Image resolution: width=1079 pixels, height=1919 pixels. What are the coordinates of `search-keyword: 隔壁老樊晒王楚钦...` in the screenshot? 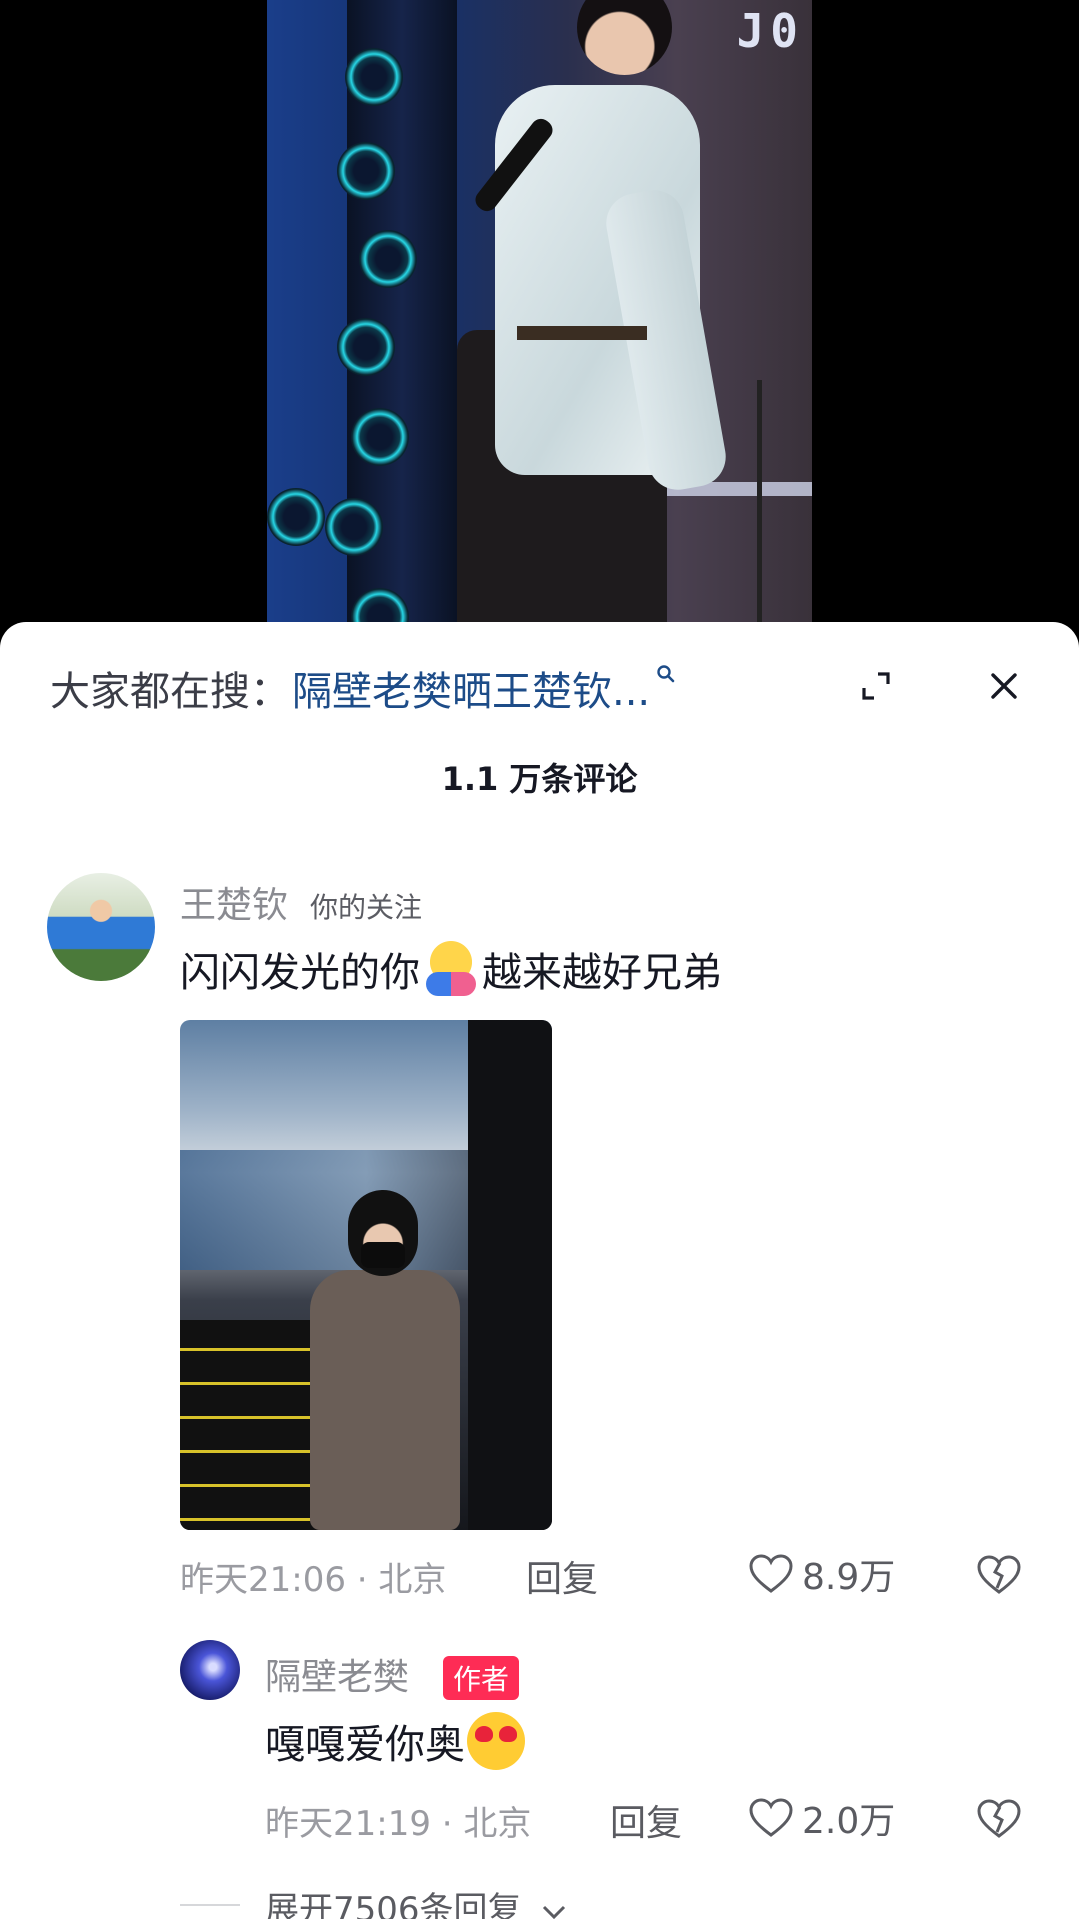 It's located at (471, 688).